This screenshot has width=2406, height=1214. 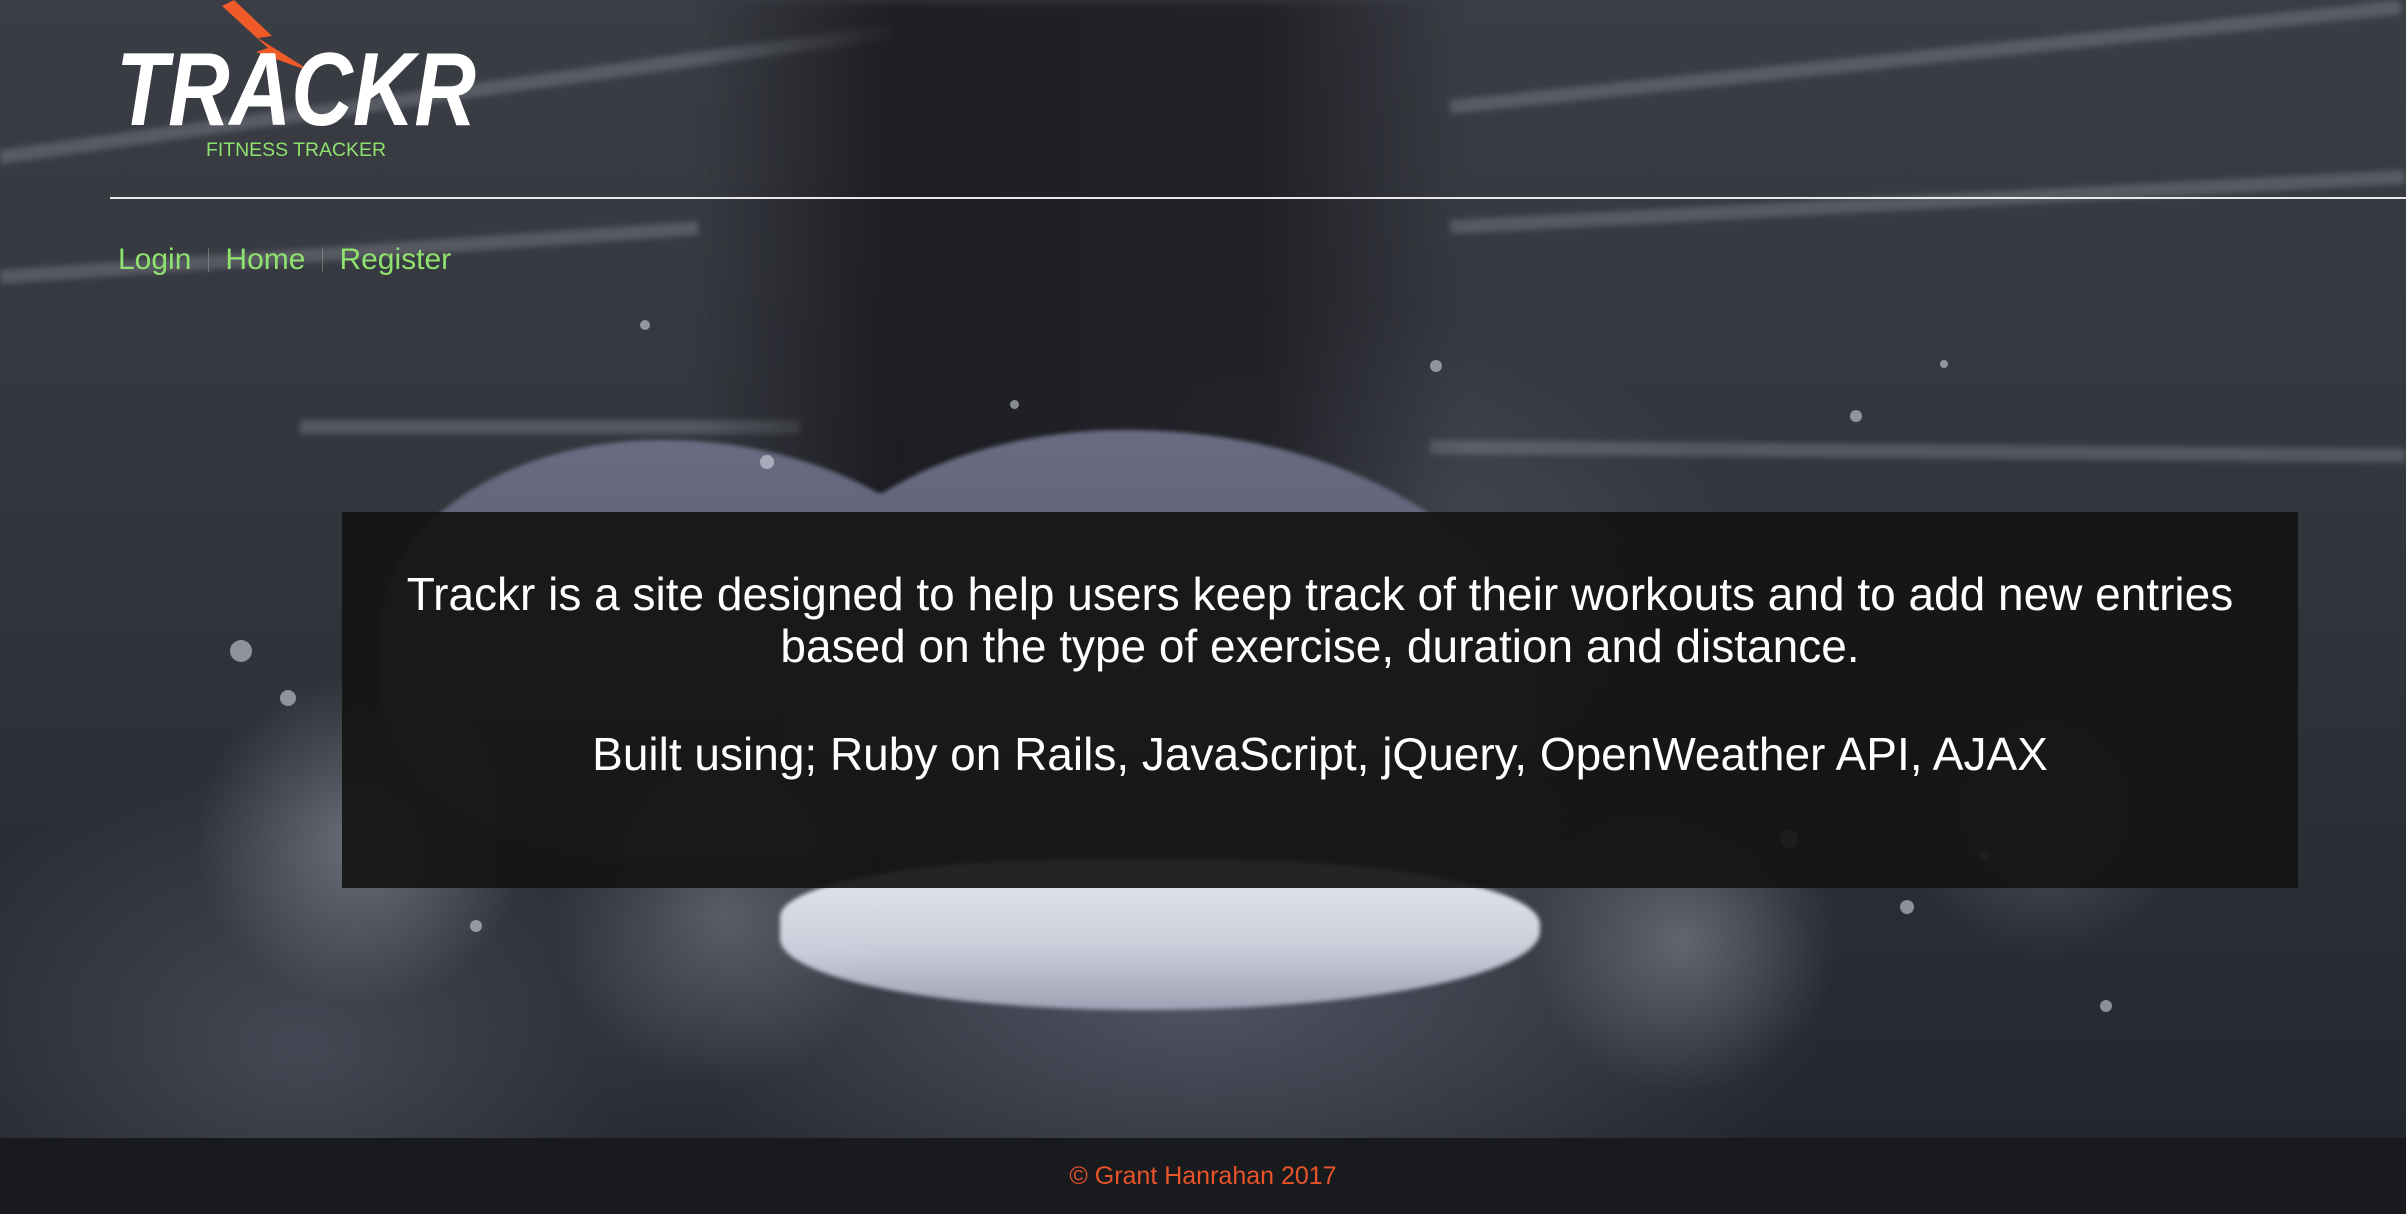 What do you see at coordinates (395, 260) in the screenshot?
I see `nav-register-link: Register` at bounding box center [395, 260].